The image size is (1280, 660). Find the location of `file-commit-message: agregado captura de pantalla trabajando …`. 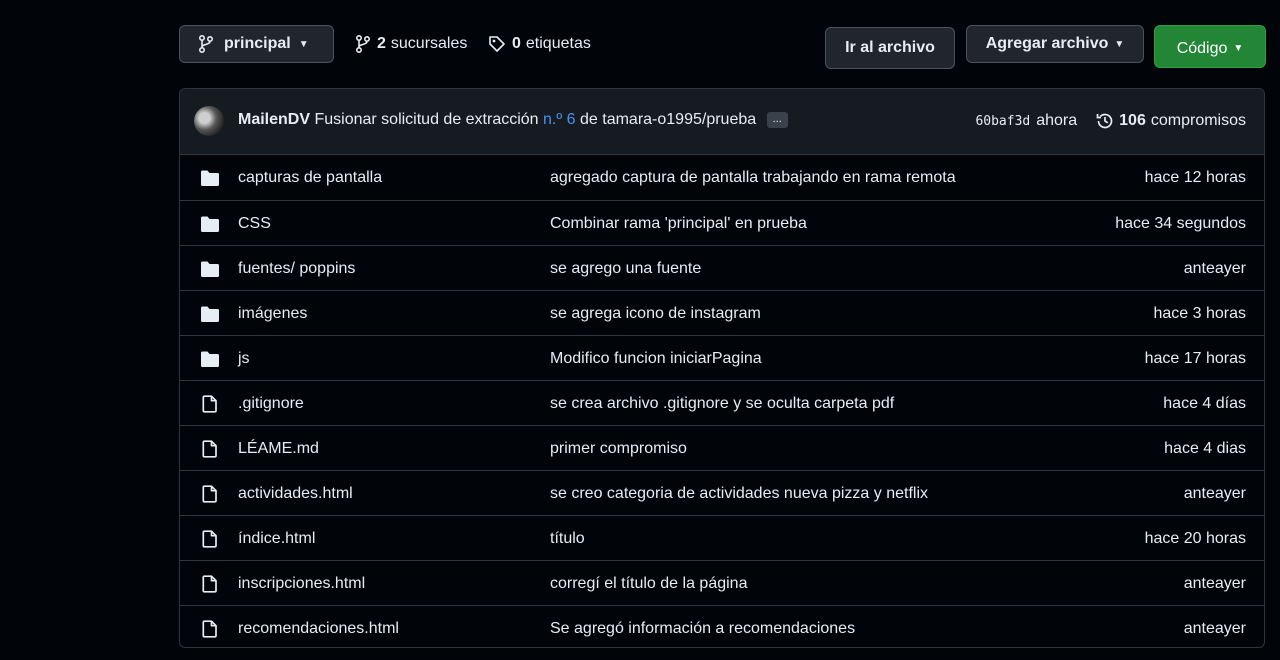

file-commit-message: agregado captura de pantalla trabajando … is located at coordinates (753, 178).